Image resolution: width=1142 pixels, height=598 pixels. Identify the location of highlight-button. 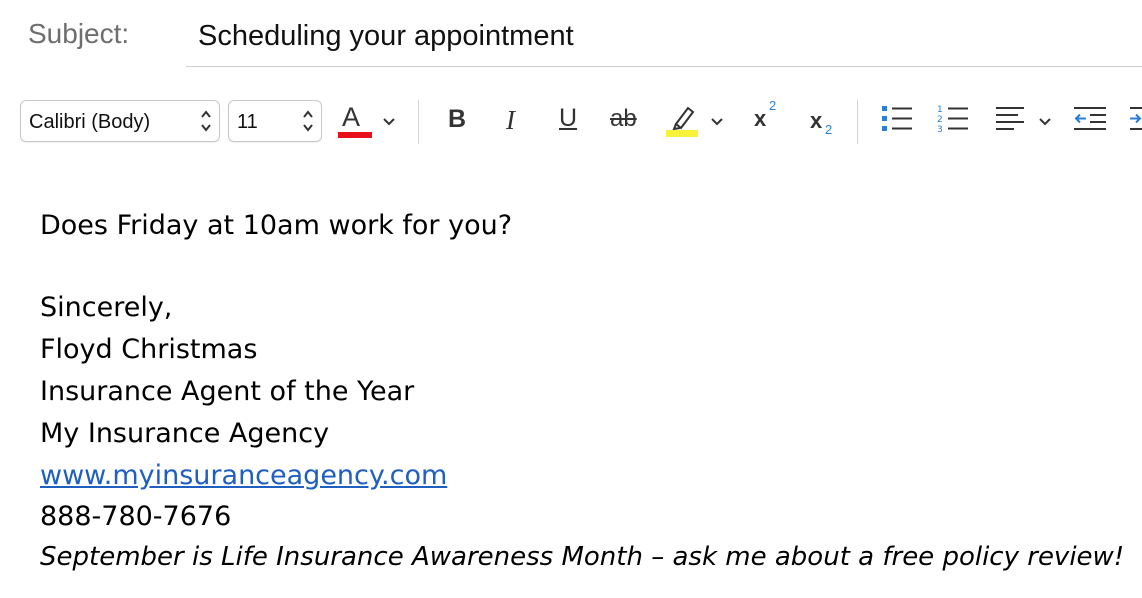
(684, 121).